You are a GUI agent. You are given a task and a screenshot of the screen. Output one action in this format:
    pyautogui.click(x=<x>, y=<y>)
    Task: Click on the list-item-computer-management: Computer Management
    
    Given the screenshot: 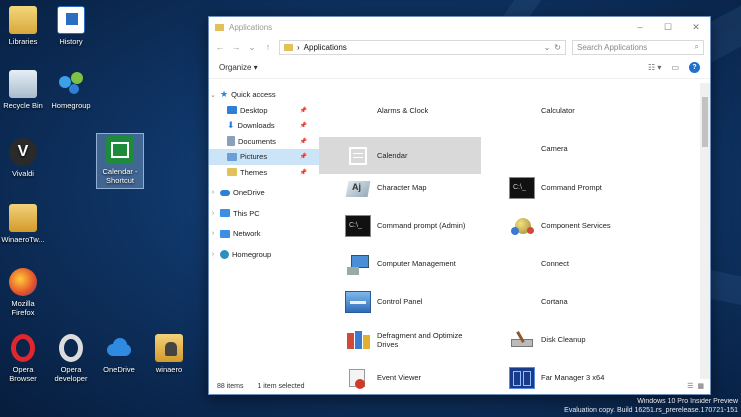 What is the action you would take?
    pyautogui.click(x=400, y=263)
    